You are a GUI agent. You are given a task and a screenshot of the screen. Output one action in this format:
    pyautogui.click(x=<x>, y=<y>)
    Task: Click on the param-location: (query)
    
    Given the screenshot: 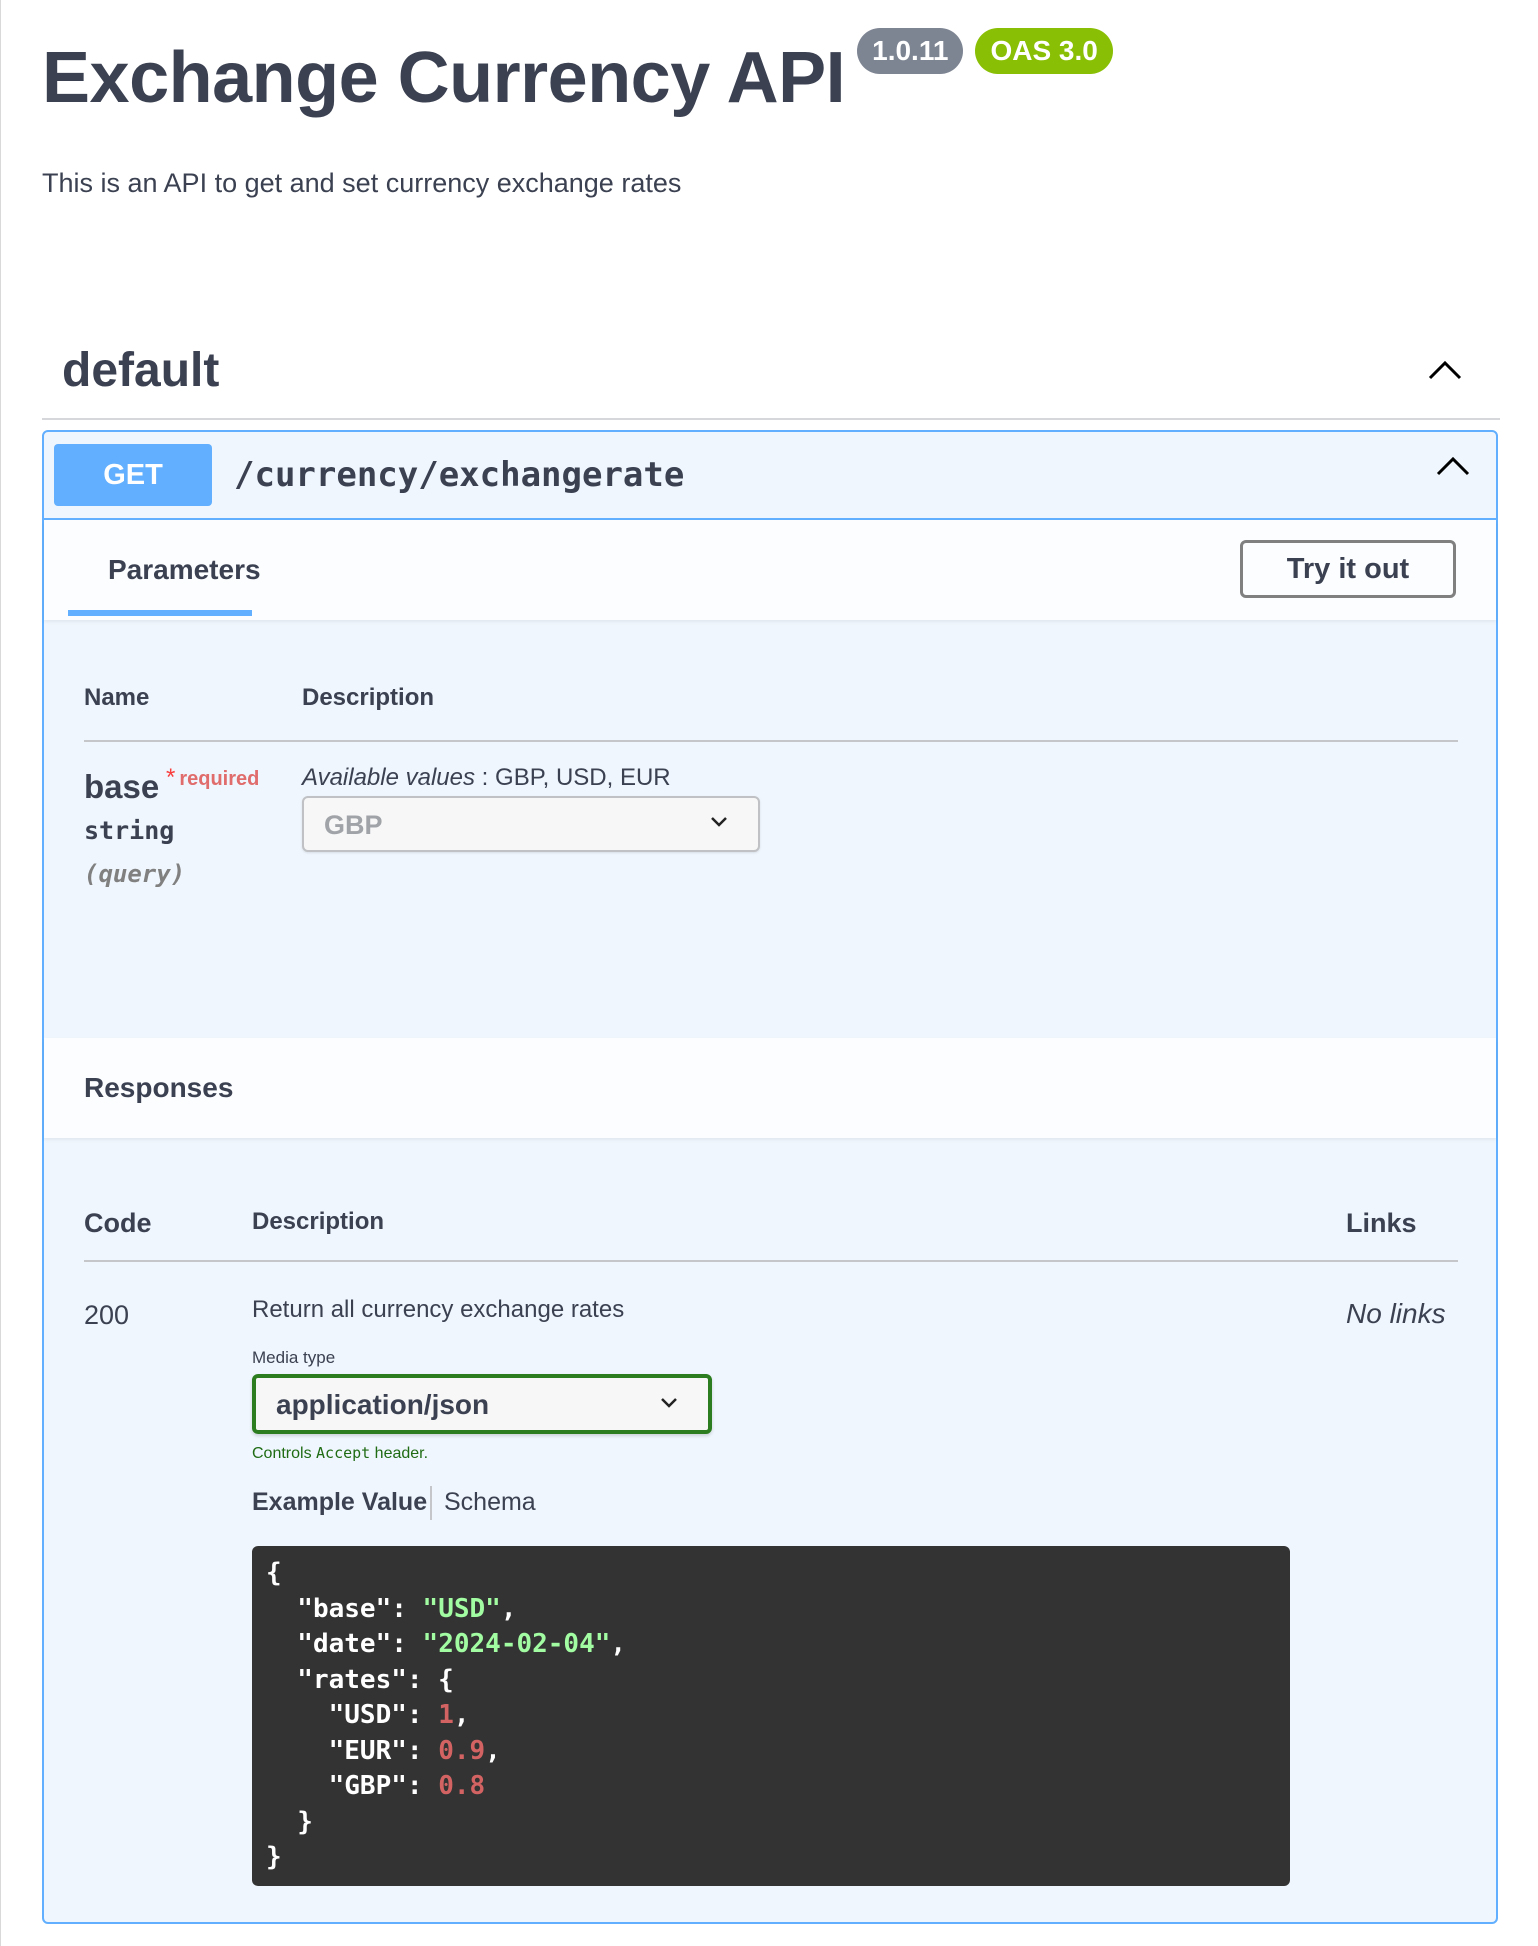 What is the action you would take?
    pyautogui.click(x=135, y=874)
    